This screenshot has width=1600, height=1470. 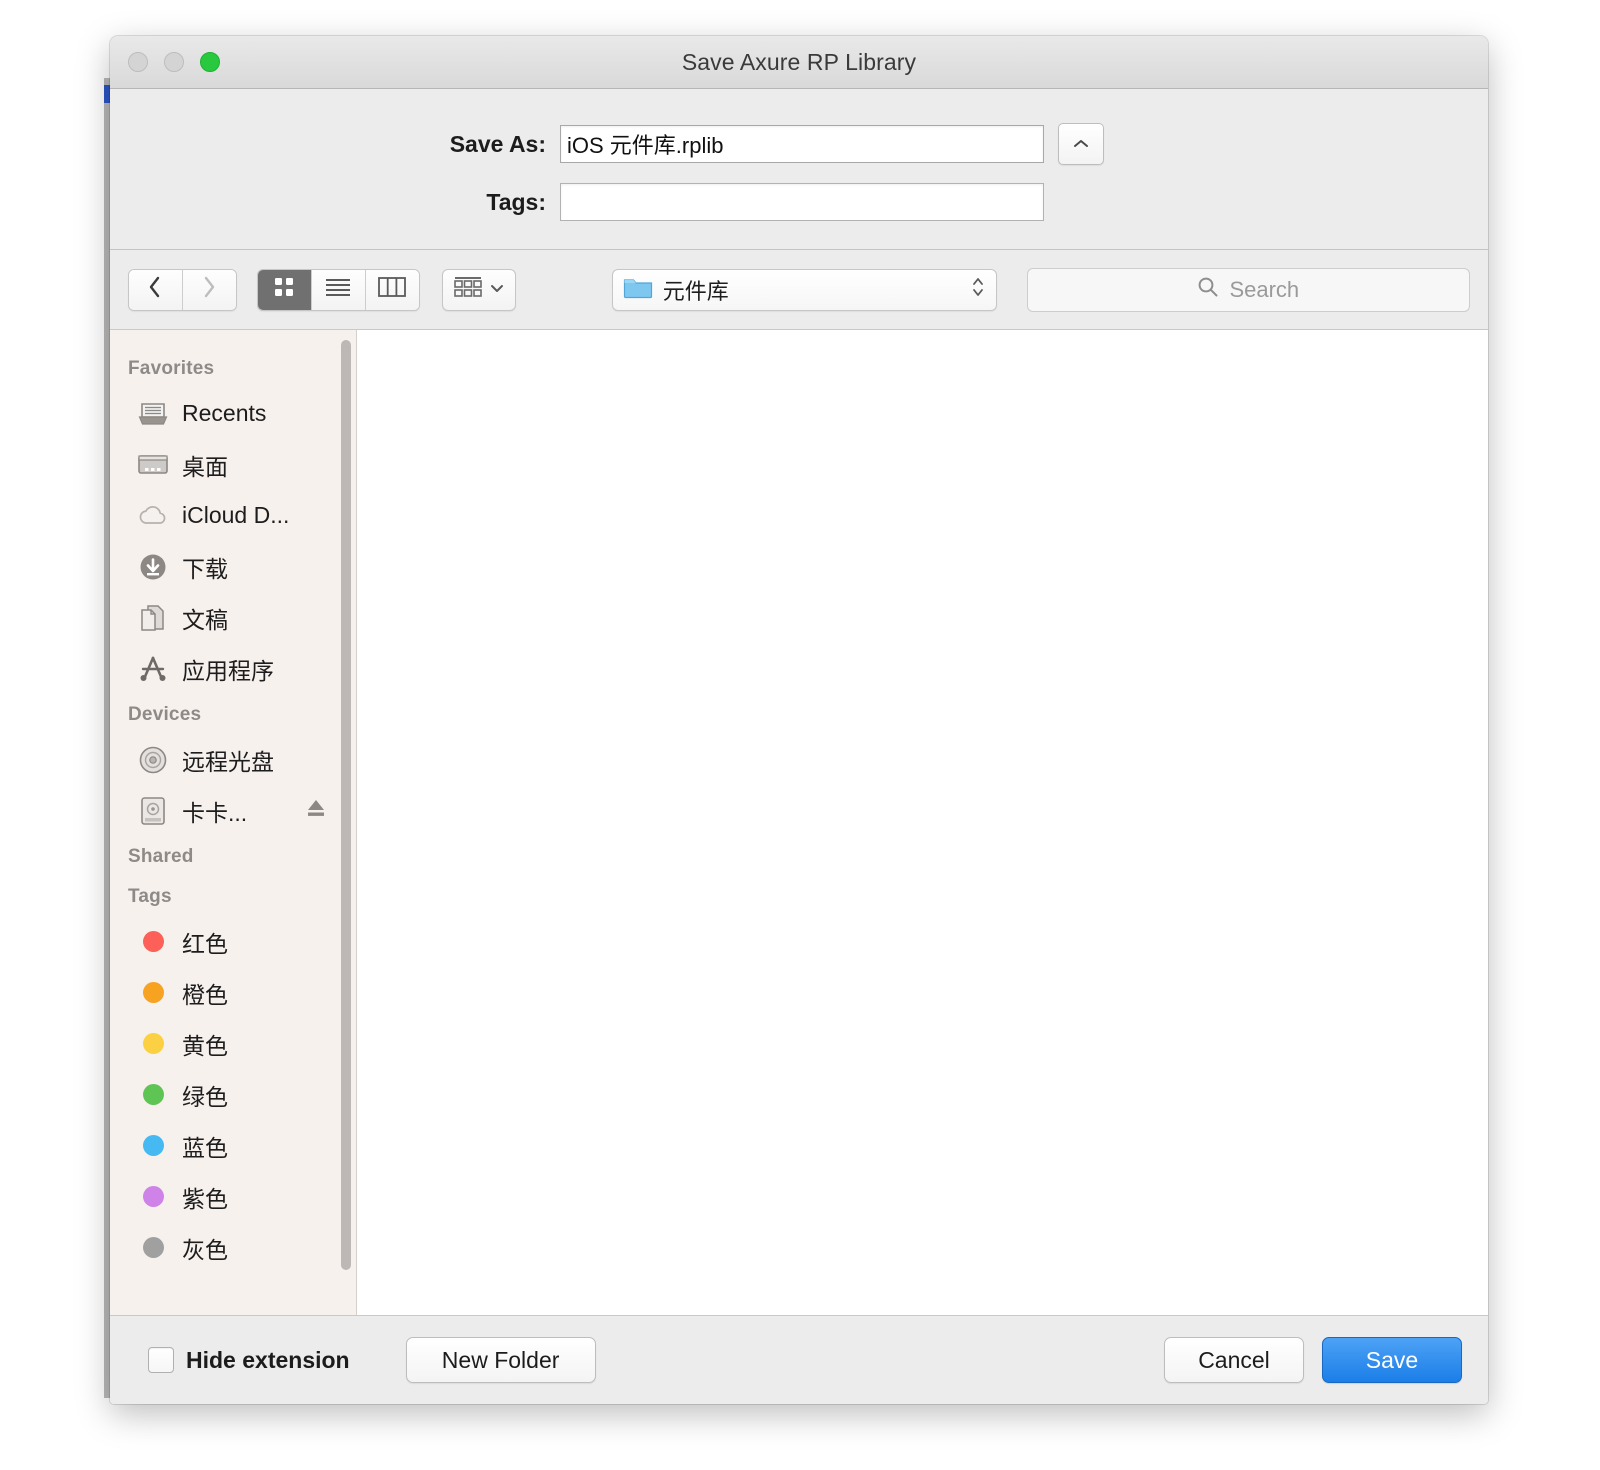 What do you see at coordinates (153, 414) in the screenshot?
I see `recents-icon` at bounding box center [153, 414].